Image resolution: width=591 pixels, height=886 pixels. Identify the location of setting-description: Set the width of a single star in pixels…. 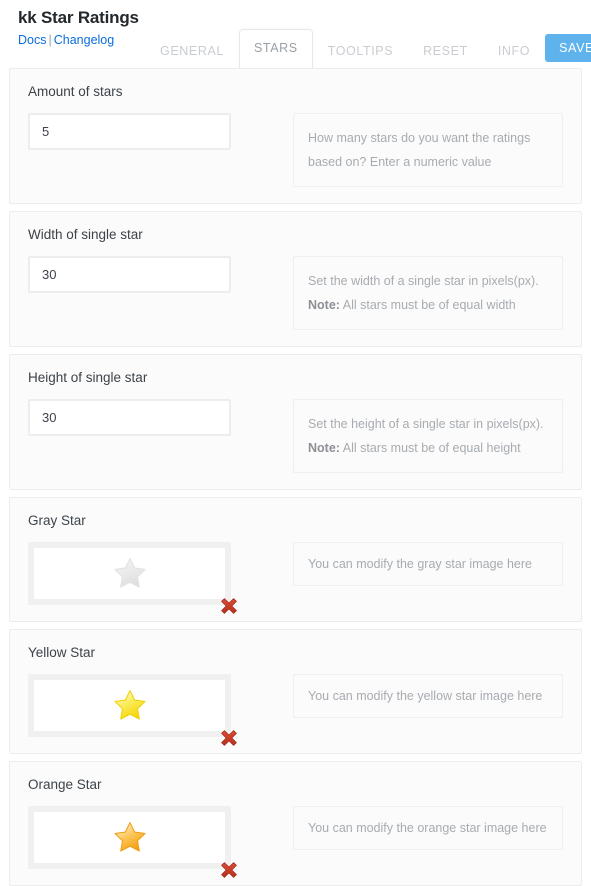
(428, 293).